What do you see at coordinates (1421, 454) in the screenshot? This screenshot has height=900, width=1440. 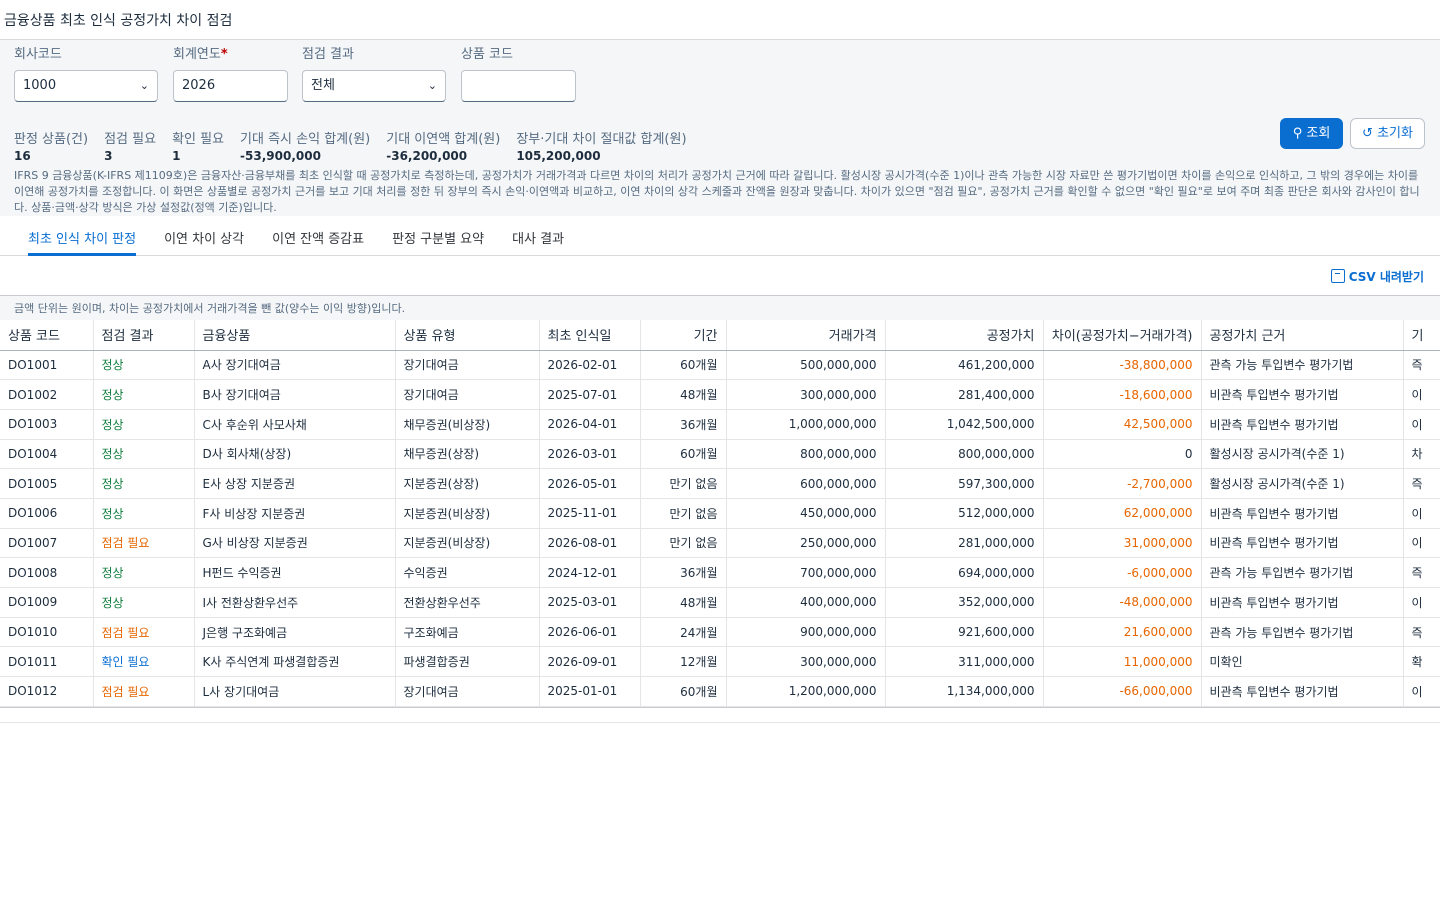 I see `table-cell: 차` at bounding box center [1421, 454].